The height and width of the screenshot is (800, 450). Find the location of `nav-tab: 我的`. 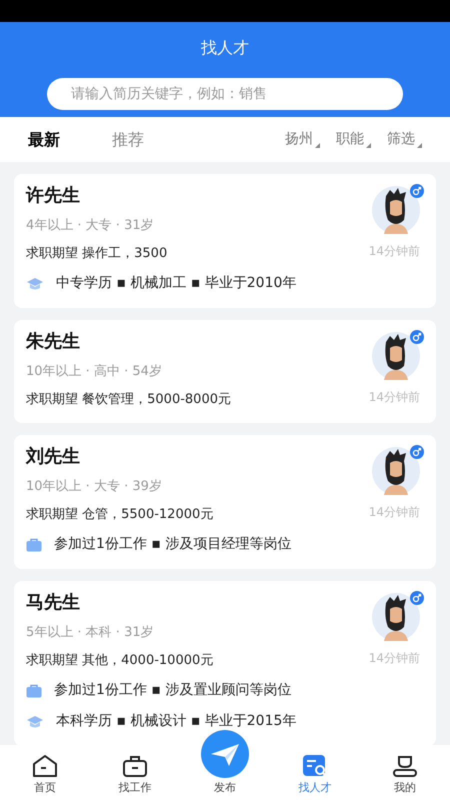

nav-tab: 我的 is located at coordinates (405, 772).